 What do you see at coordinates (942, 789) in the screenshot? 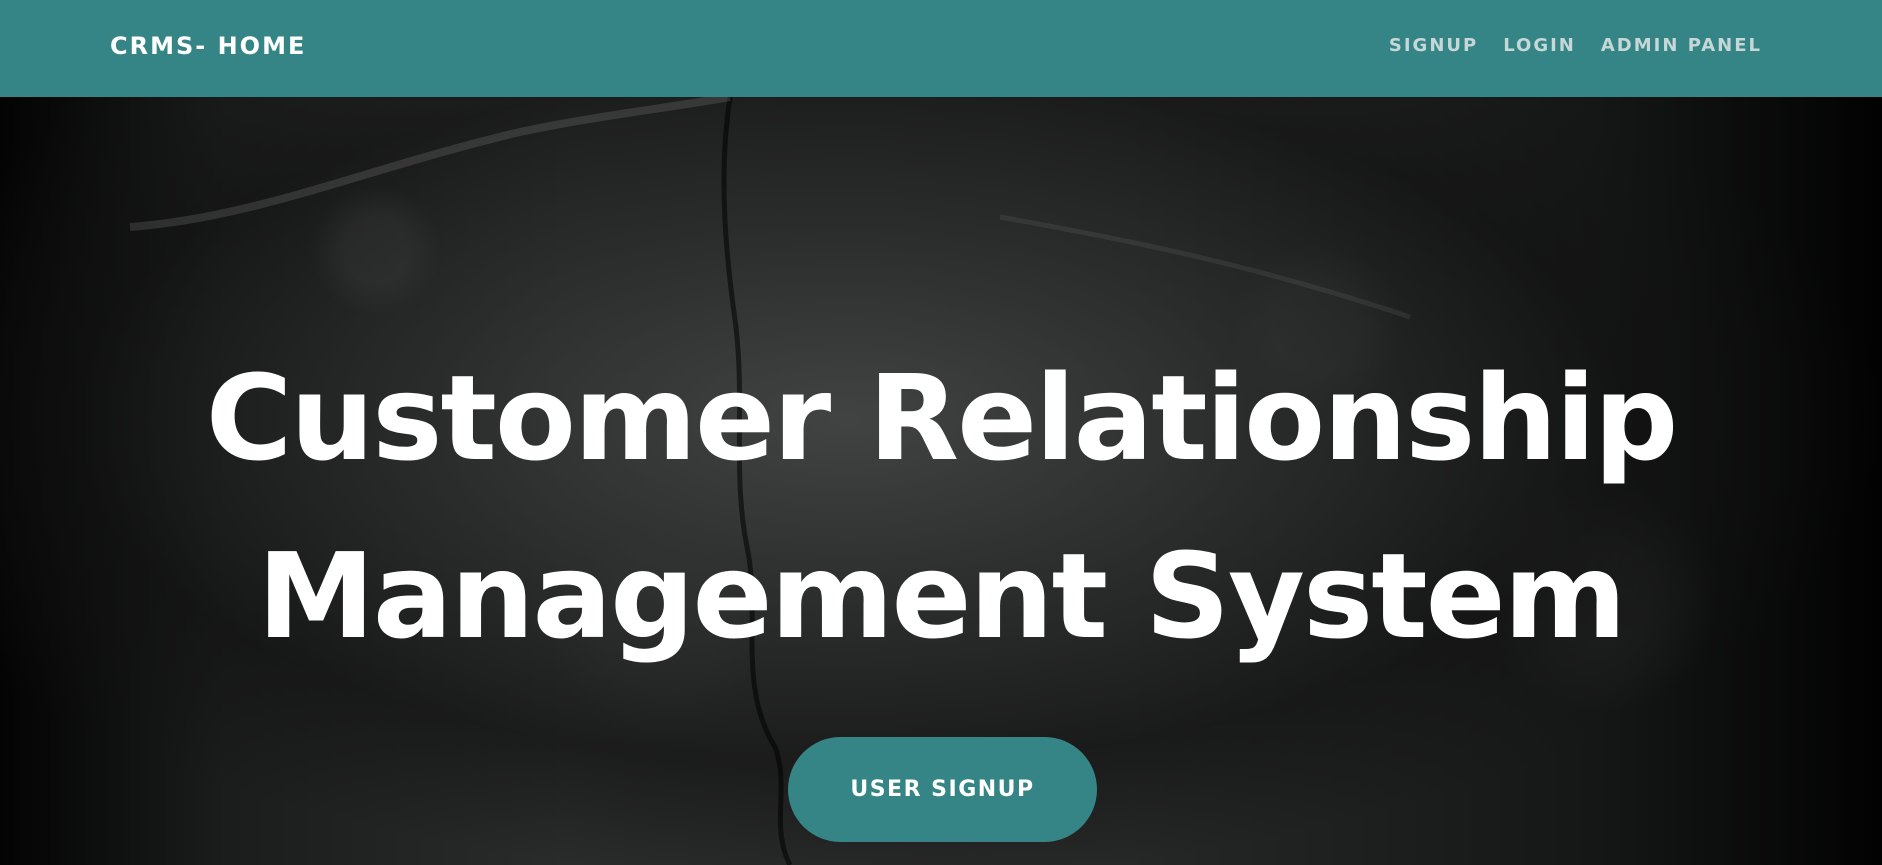
I see `user-signup-button: USER SIGNUP` at bounding box center [942, 789].